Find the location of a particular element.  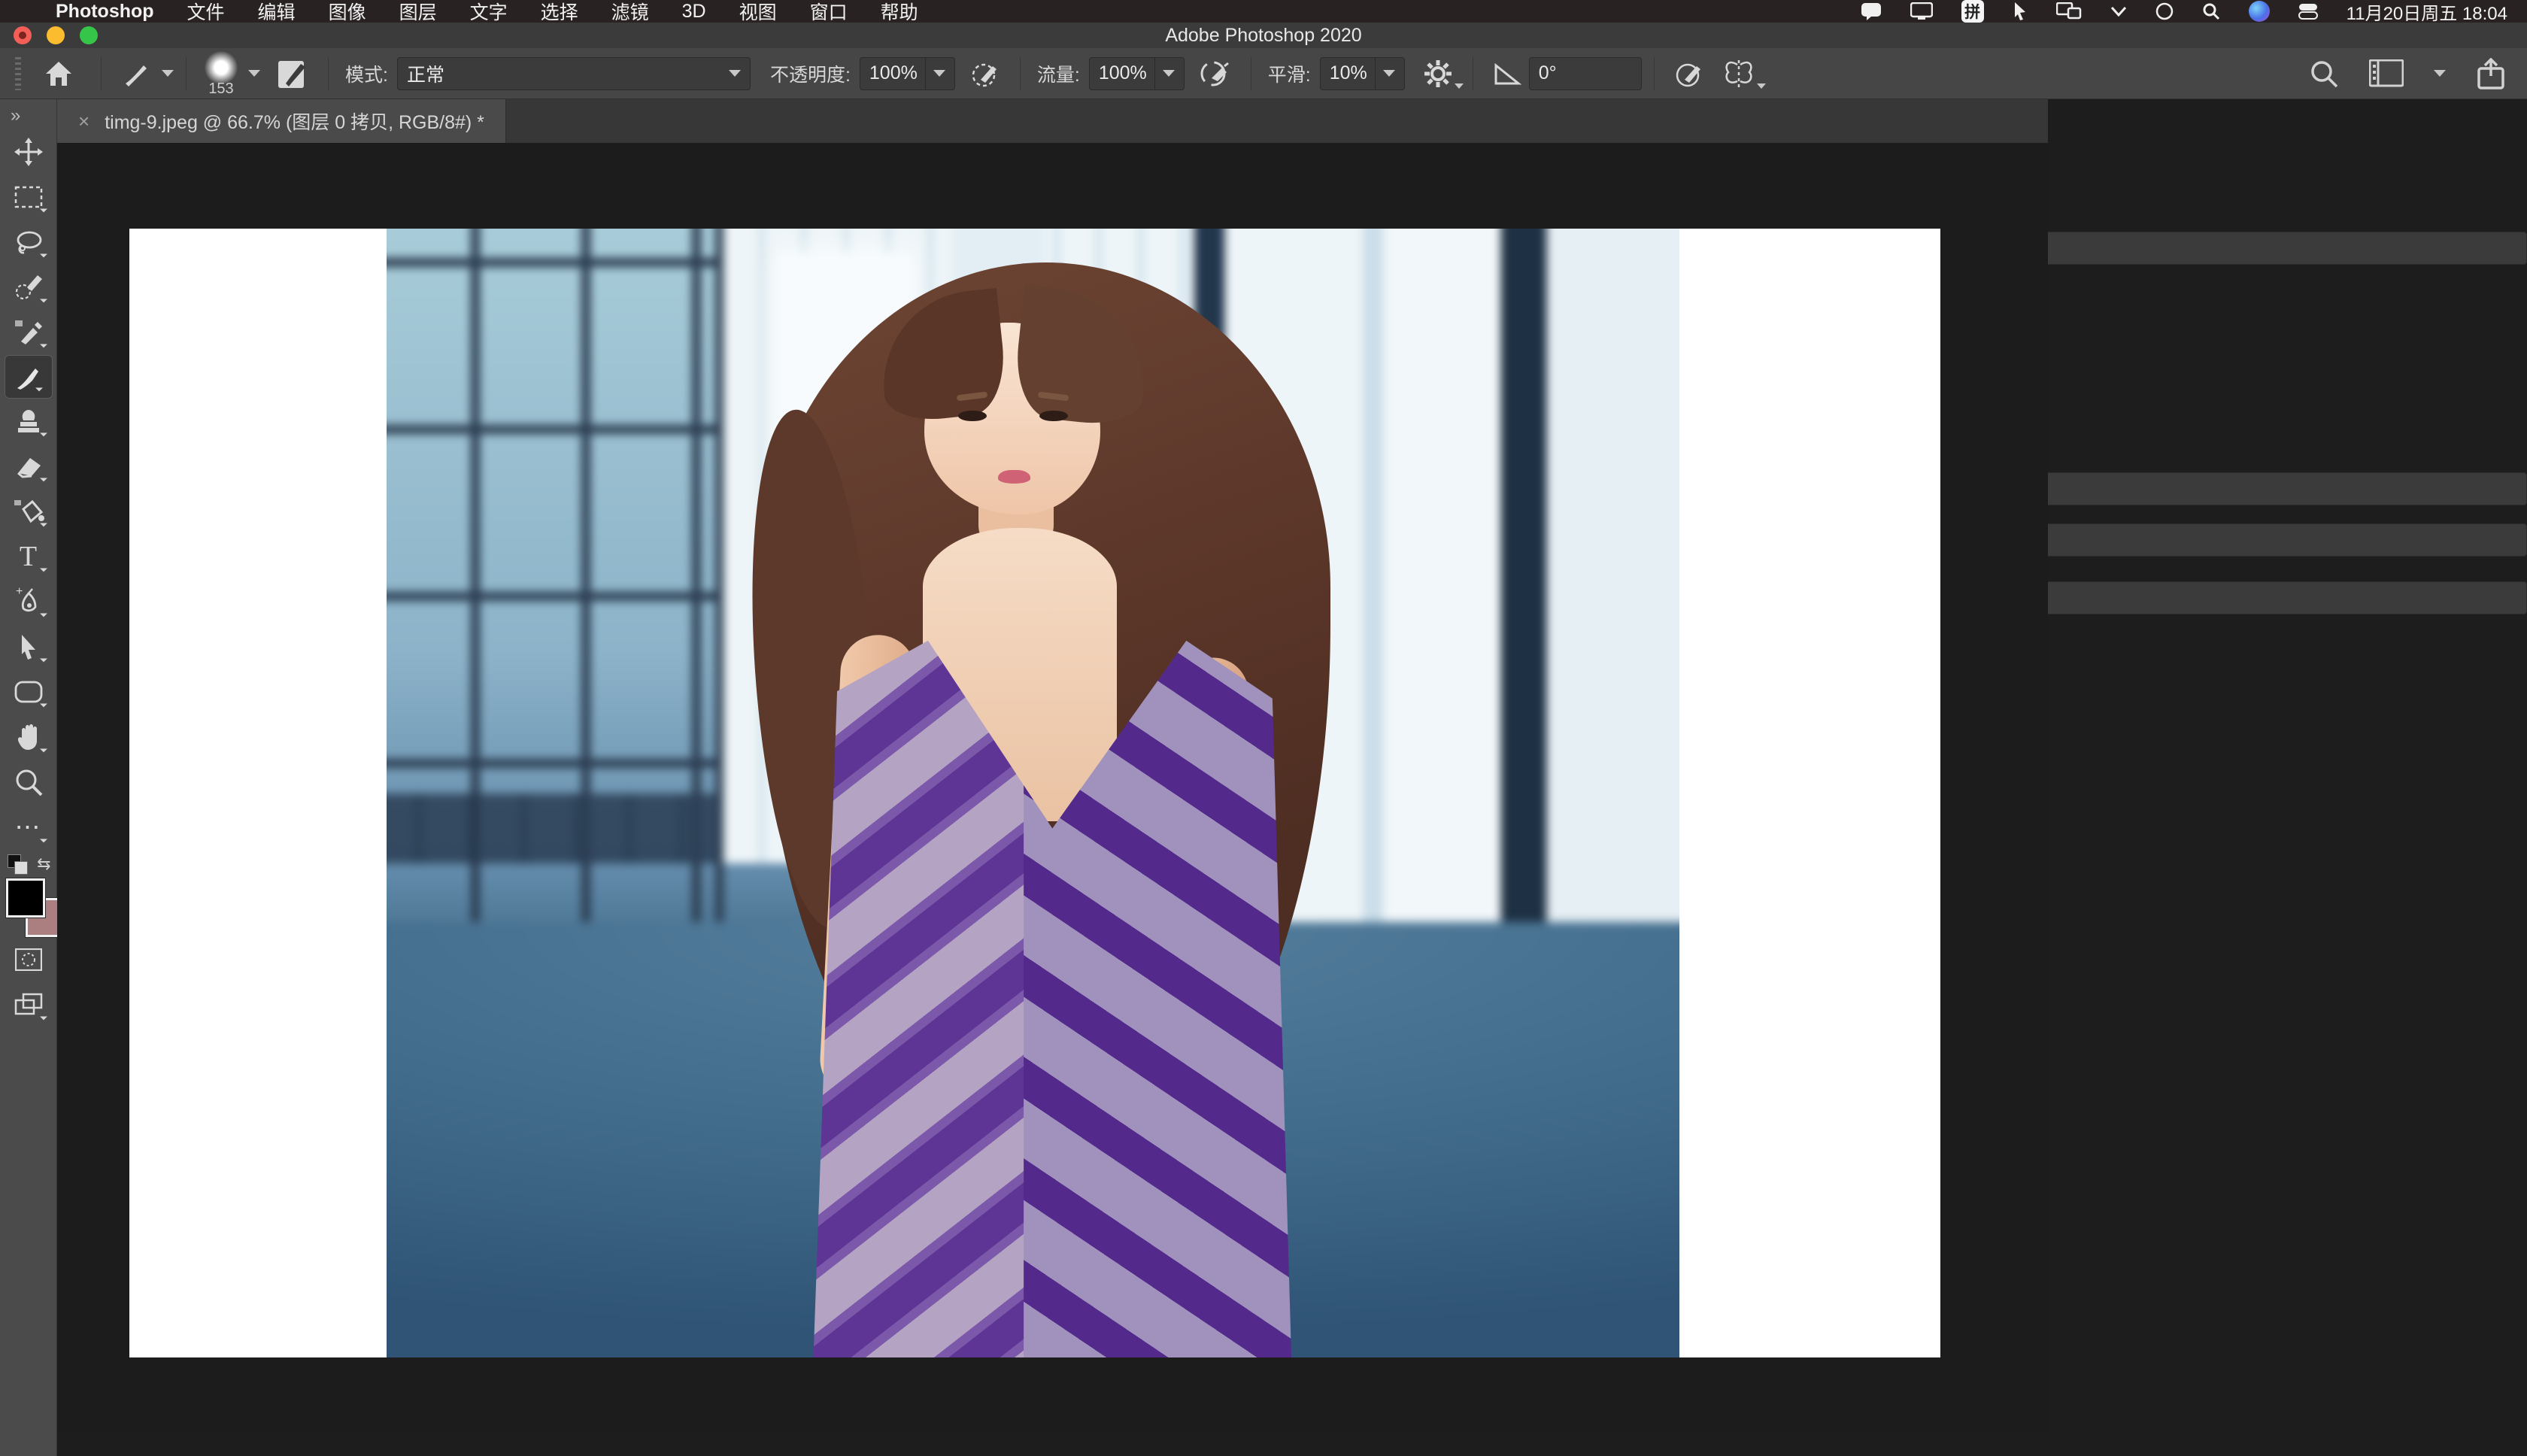

menu-clock: 11月20日周五 18:04 is located at coordinates (2426, 12).